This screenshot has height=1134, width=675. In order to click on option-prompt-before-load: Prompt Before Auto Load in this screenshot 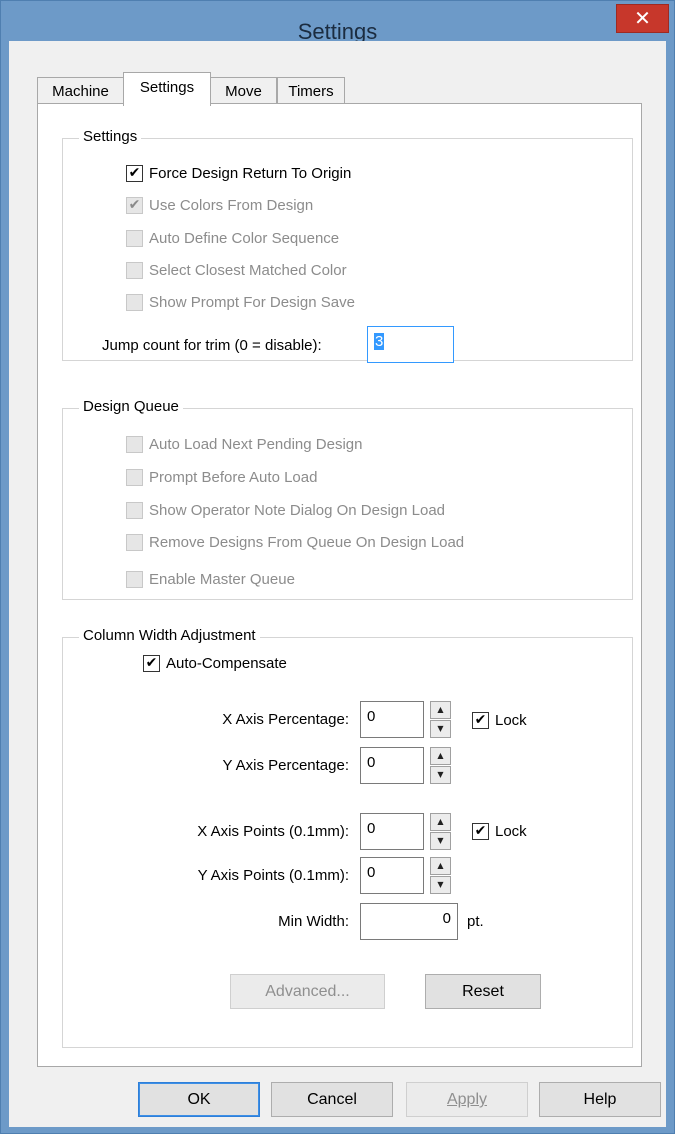, I will do `click(221, 477)`.